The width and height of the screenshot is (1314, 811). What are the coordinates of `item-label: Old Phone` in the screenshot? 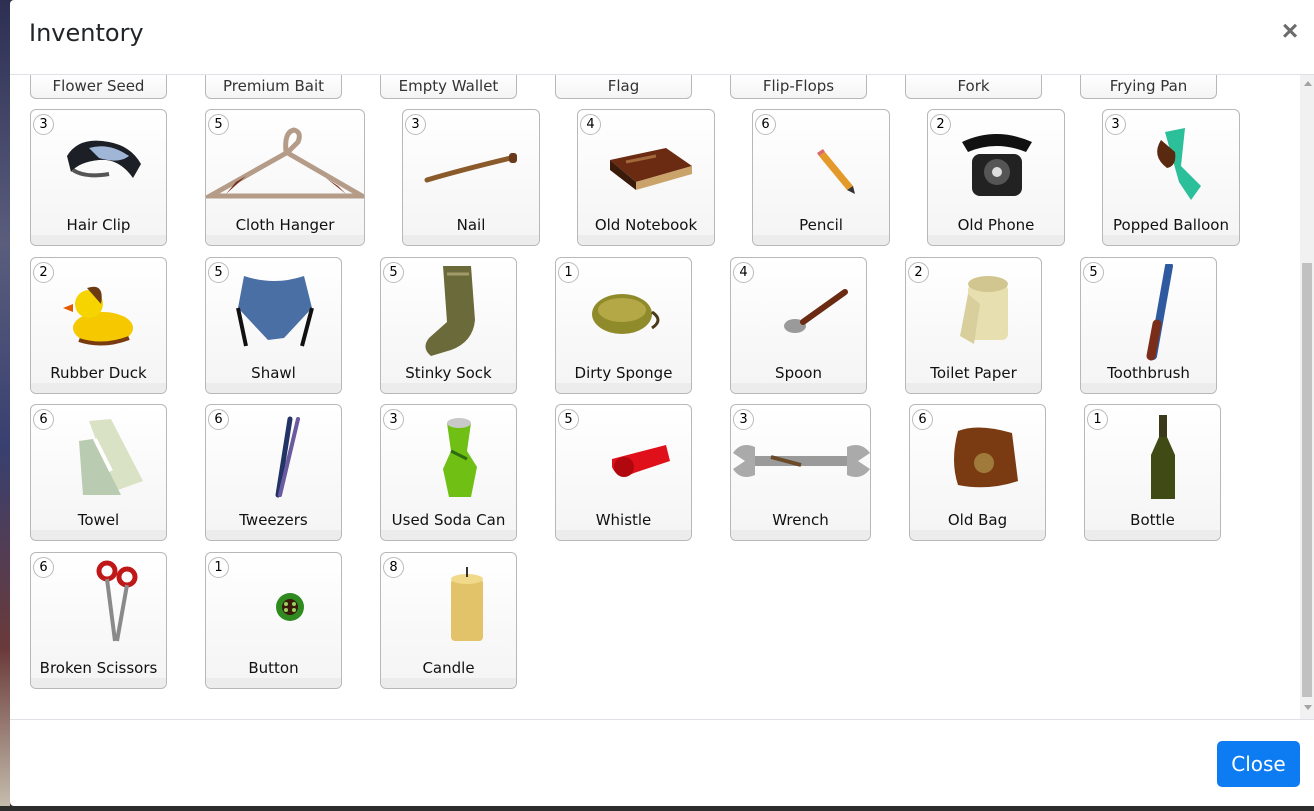 It's located at (996, 225).